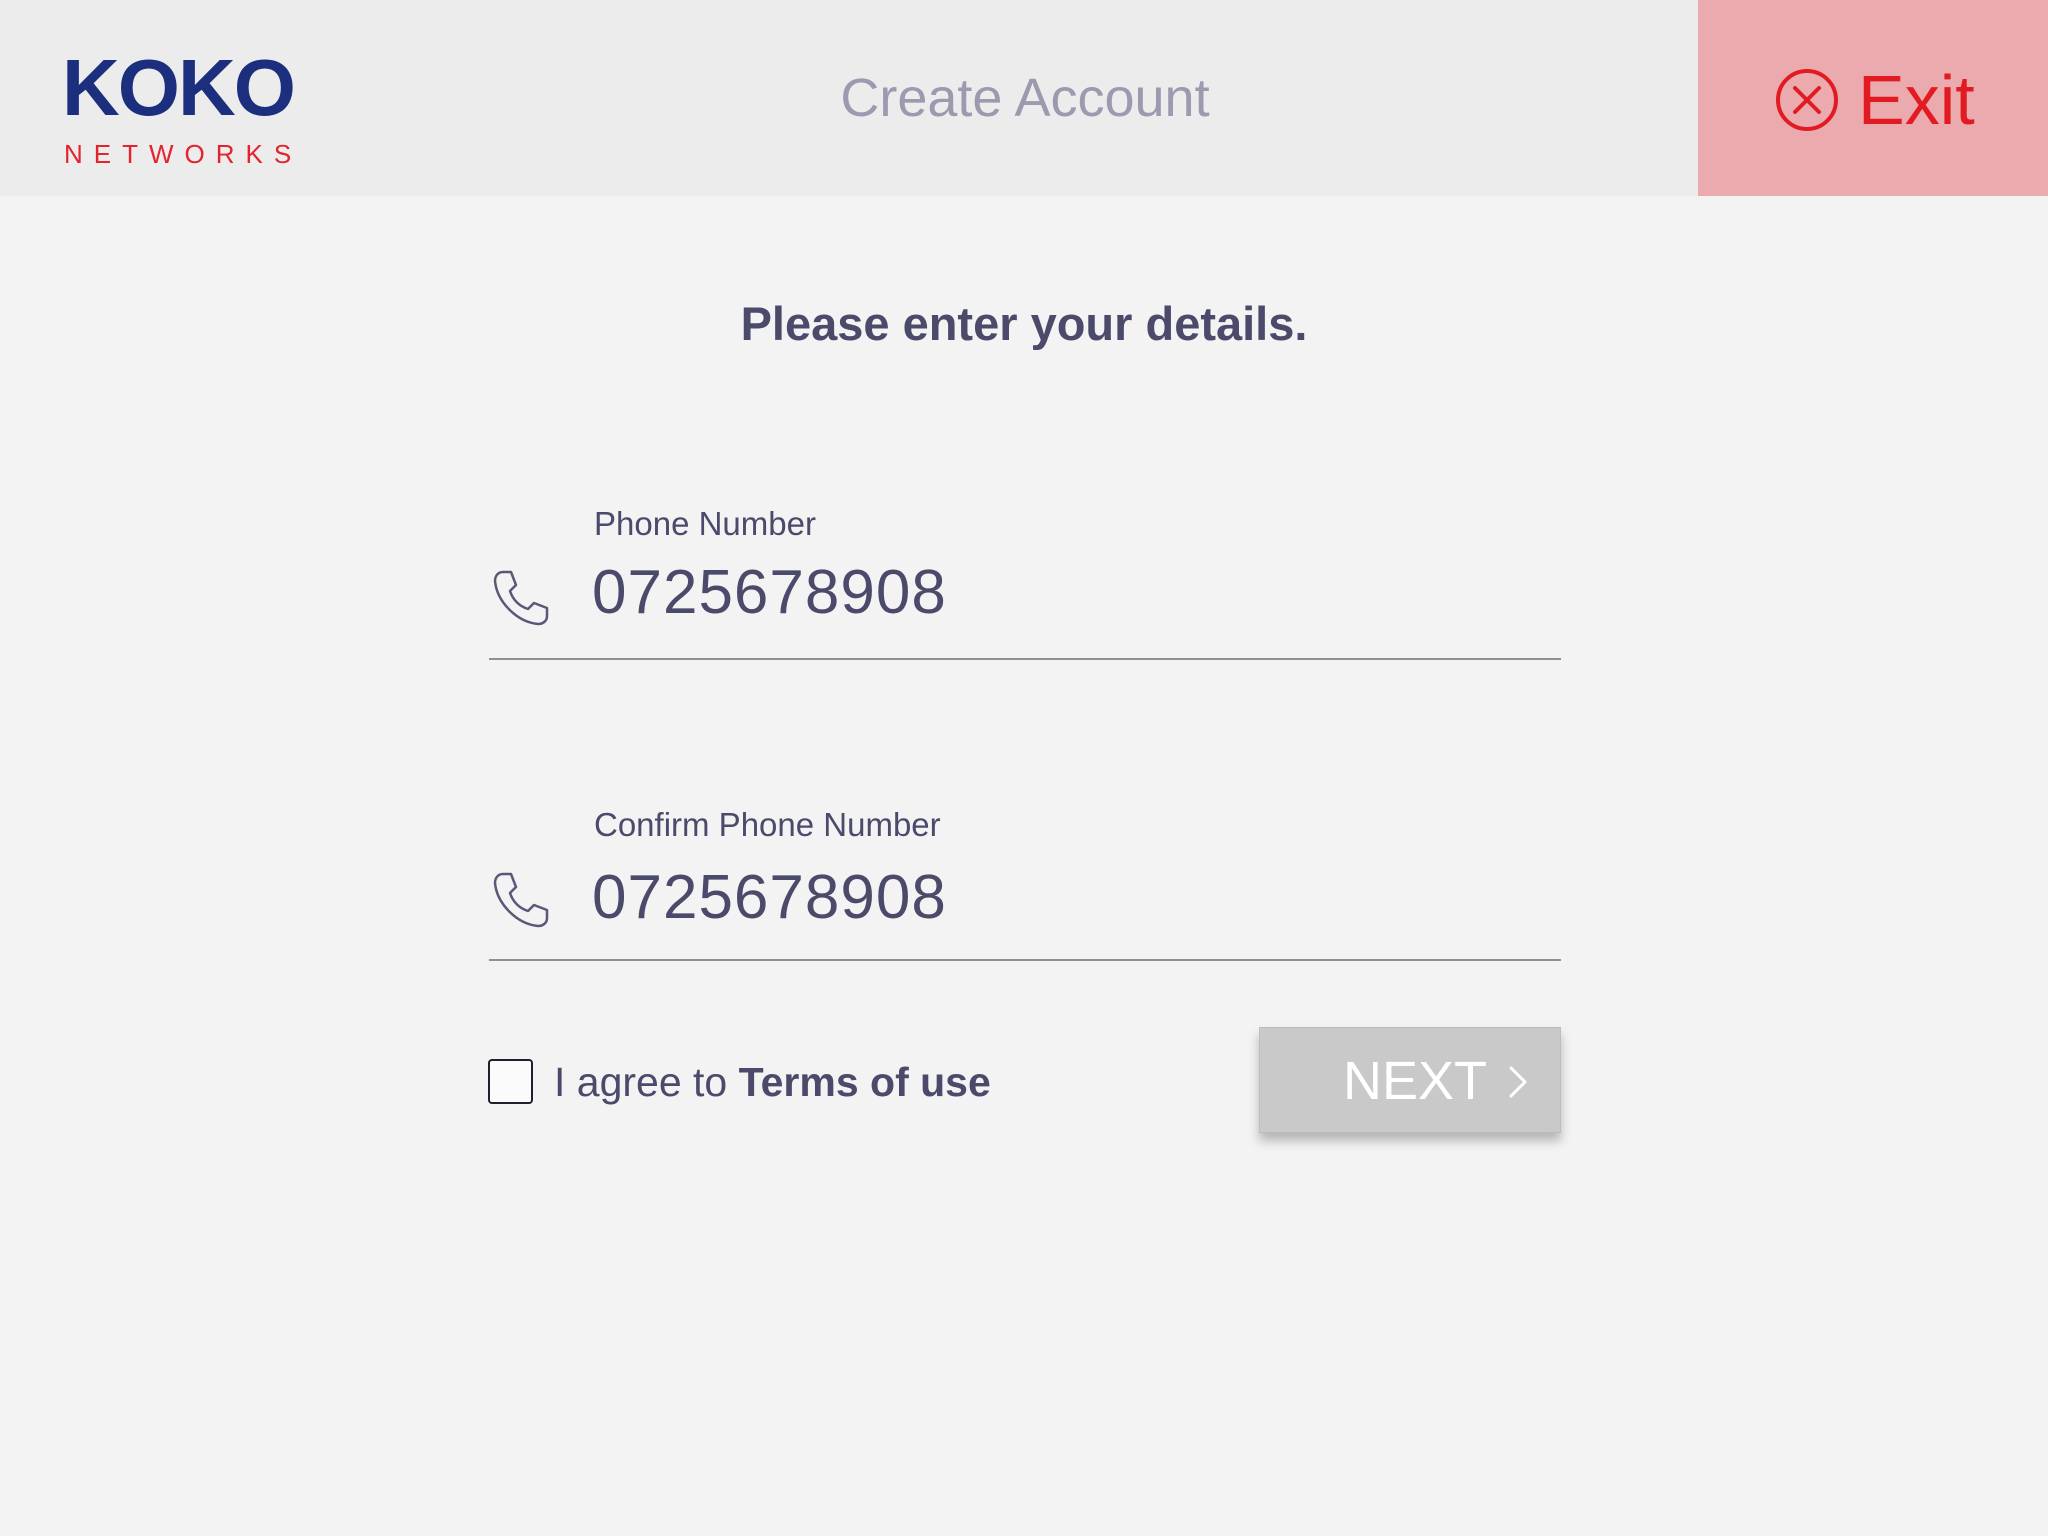 The image size is (2048, 1536). Describe the element at coordinates (1415, 1081) in the screenshot. I see `next-label: NEXT` at that location.